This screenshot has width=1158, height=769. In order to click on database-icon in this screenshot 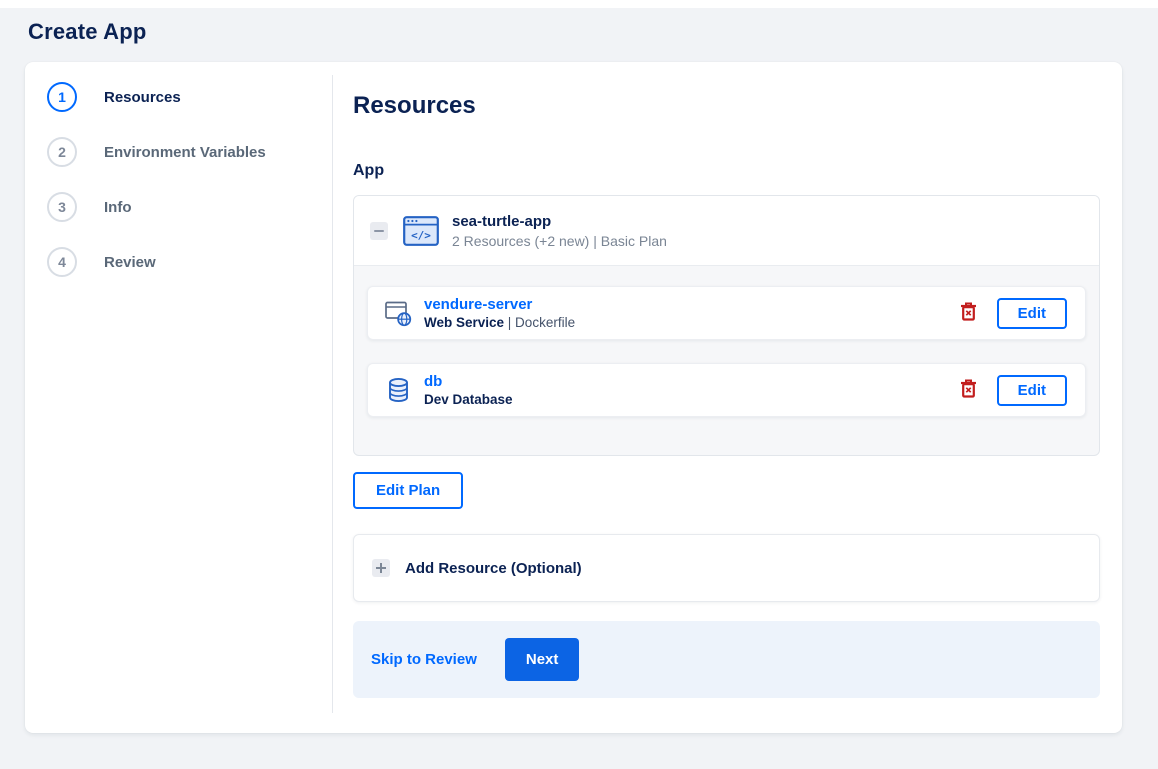, I will do `click(398, 390)`.